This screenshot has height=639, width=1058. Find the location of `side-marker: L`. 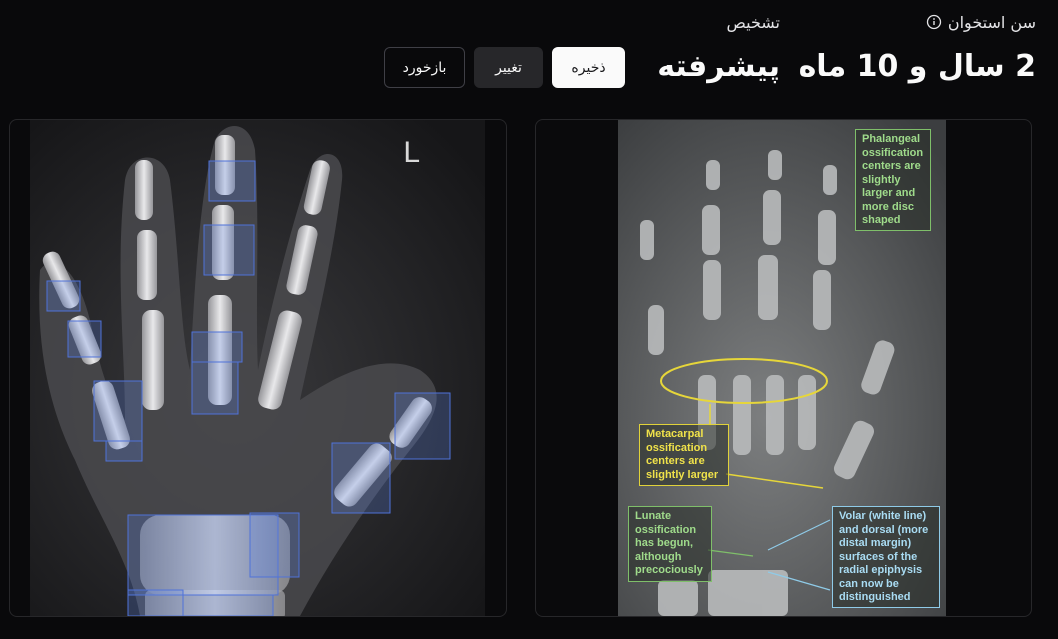

side-marker: L is located at coordinates (411, 152).